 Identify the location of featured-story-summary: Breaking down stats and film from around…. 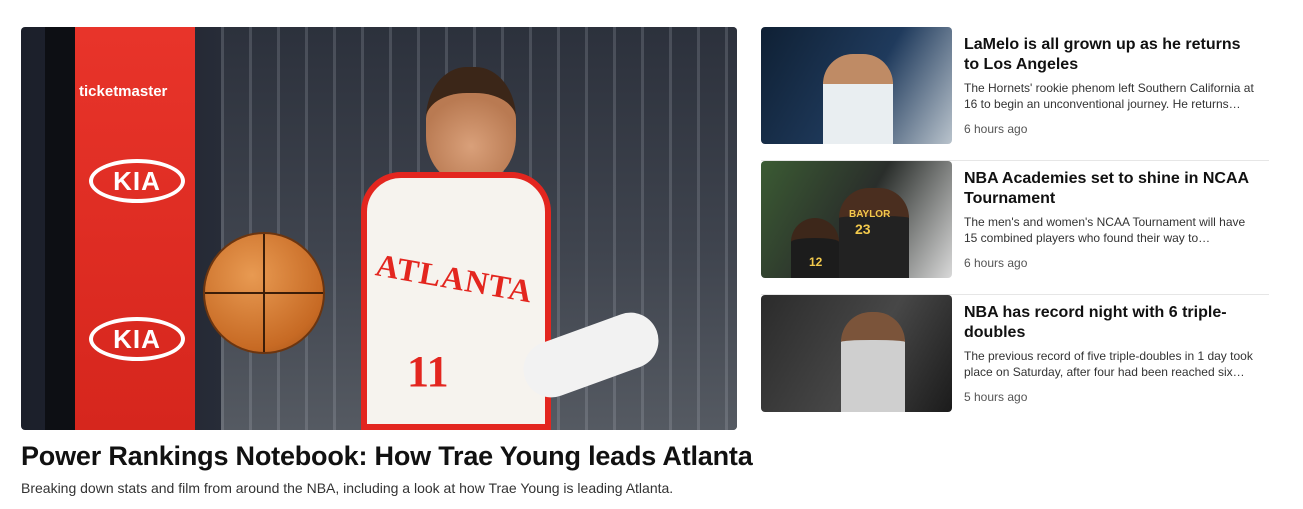
(347, 488).